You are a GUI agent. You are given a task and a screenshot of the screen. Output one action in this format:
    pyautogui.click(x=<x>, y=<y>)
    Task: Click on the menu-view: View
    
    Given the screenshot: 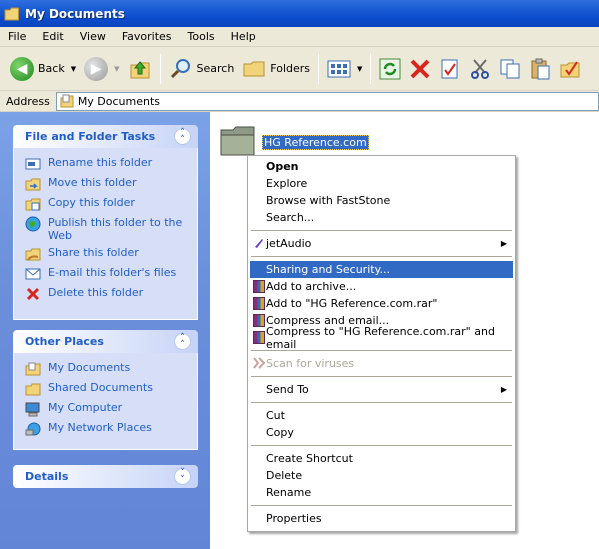 What is the action you would take?
    pyautogui.click(x=93, y=36)
    